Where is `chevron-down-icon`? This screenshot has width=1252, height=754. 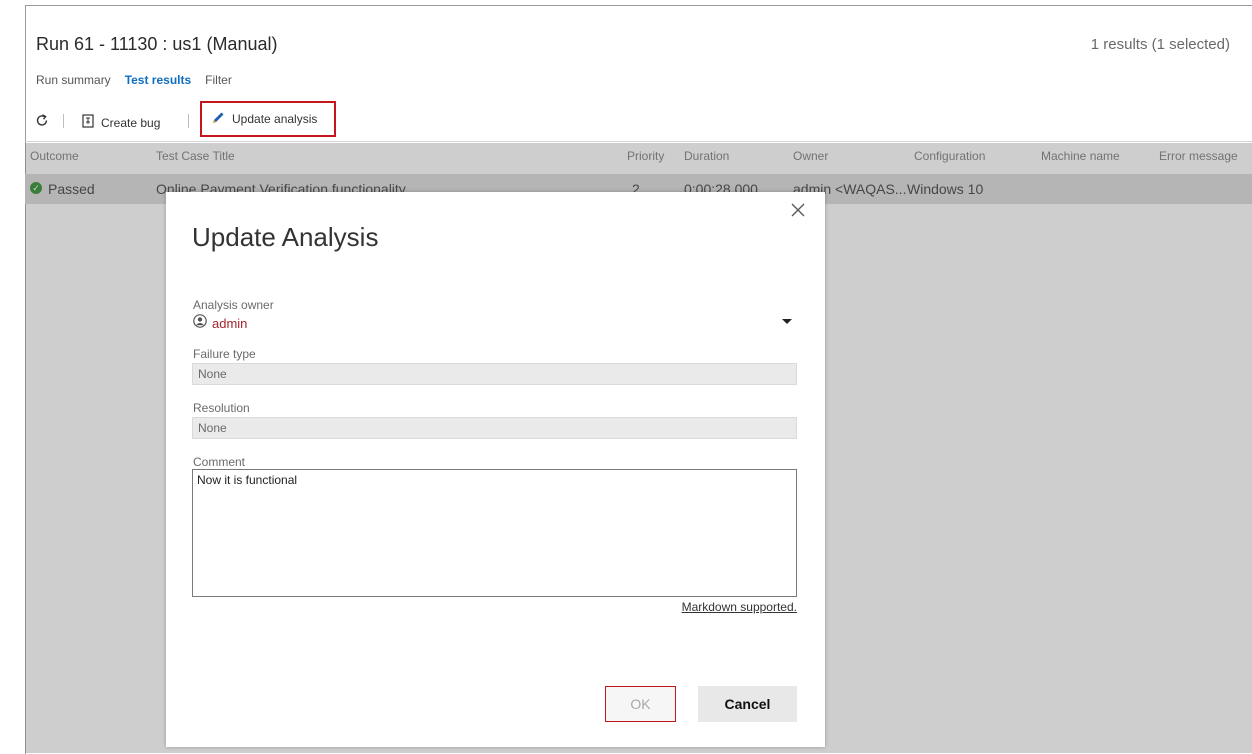
chevron-down-icon is located at coordinates (787, 321).